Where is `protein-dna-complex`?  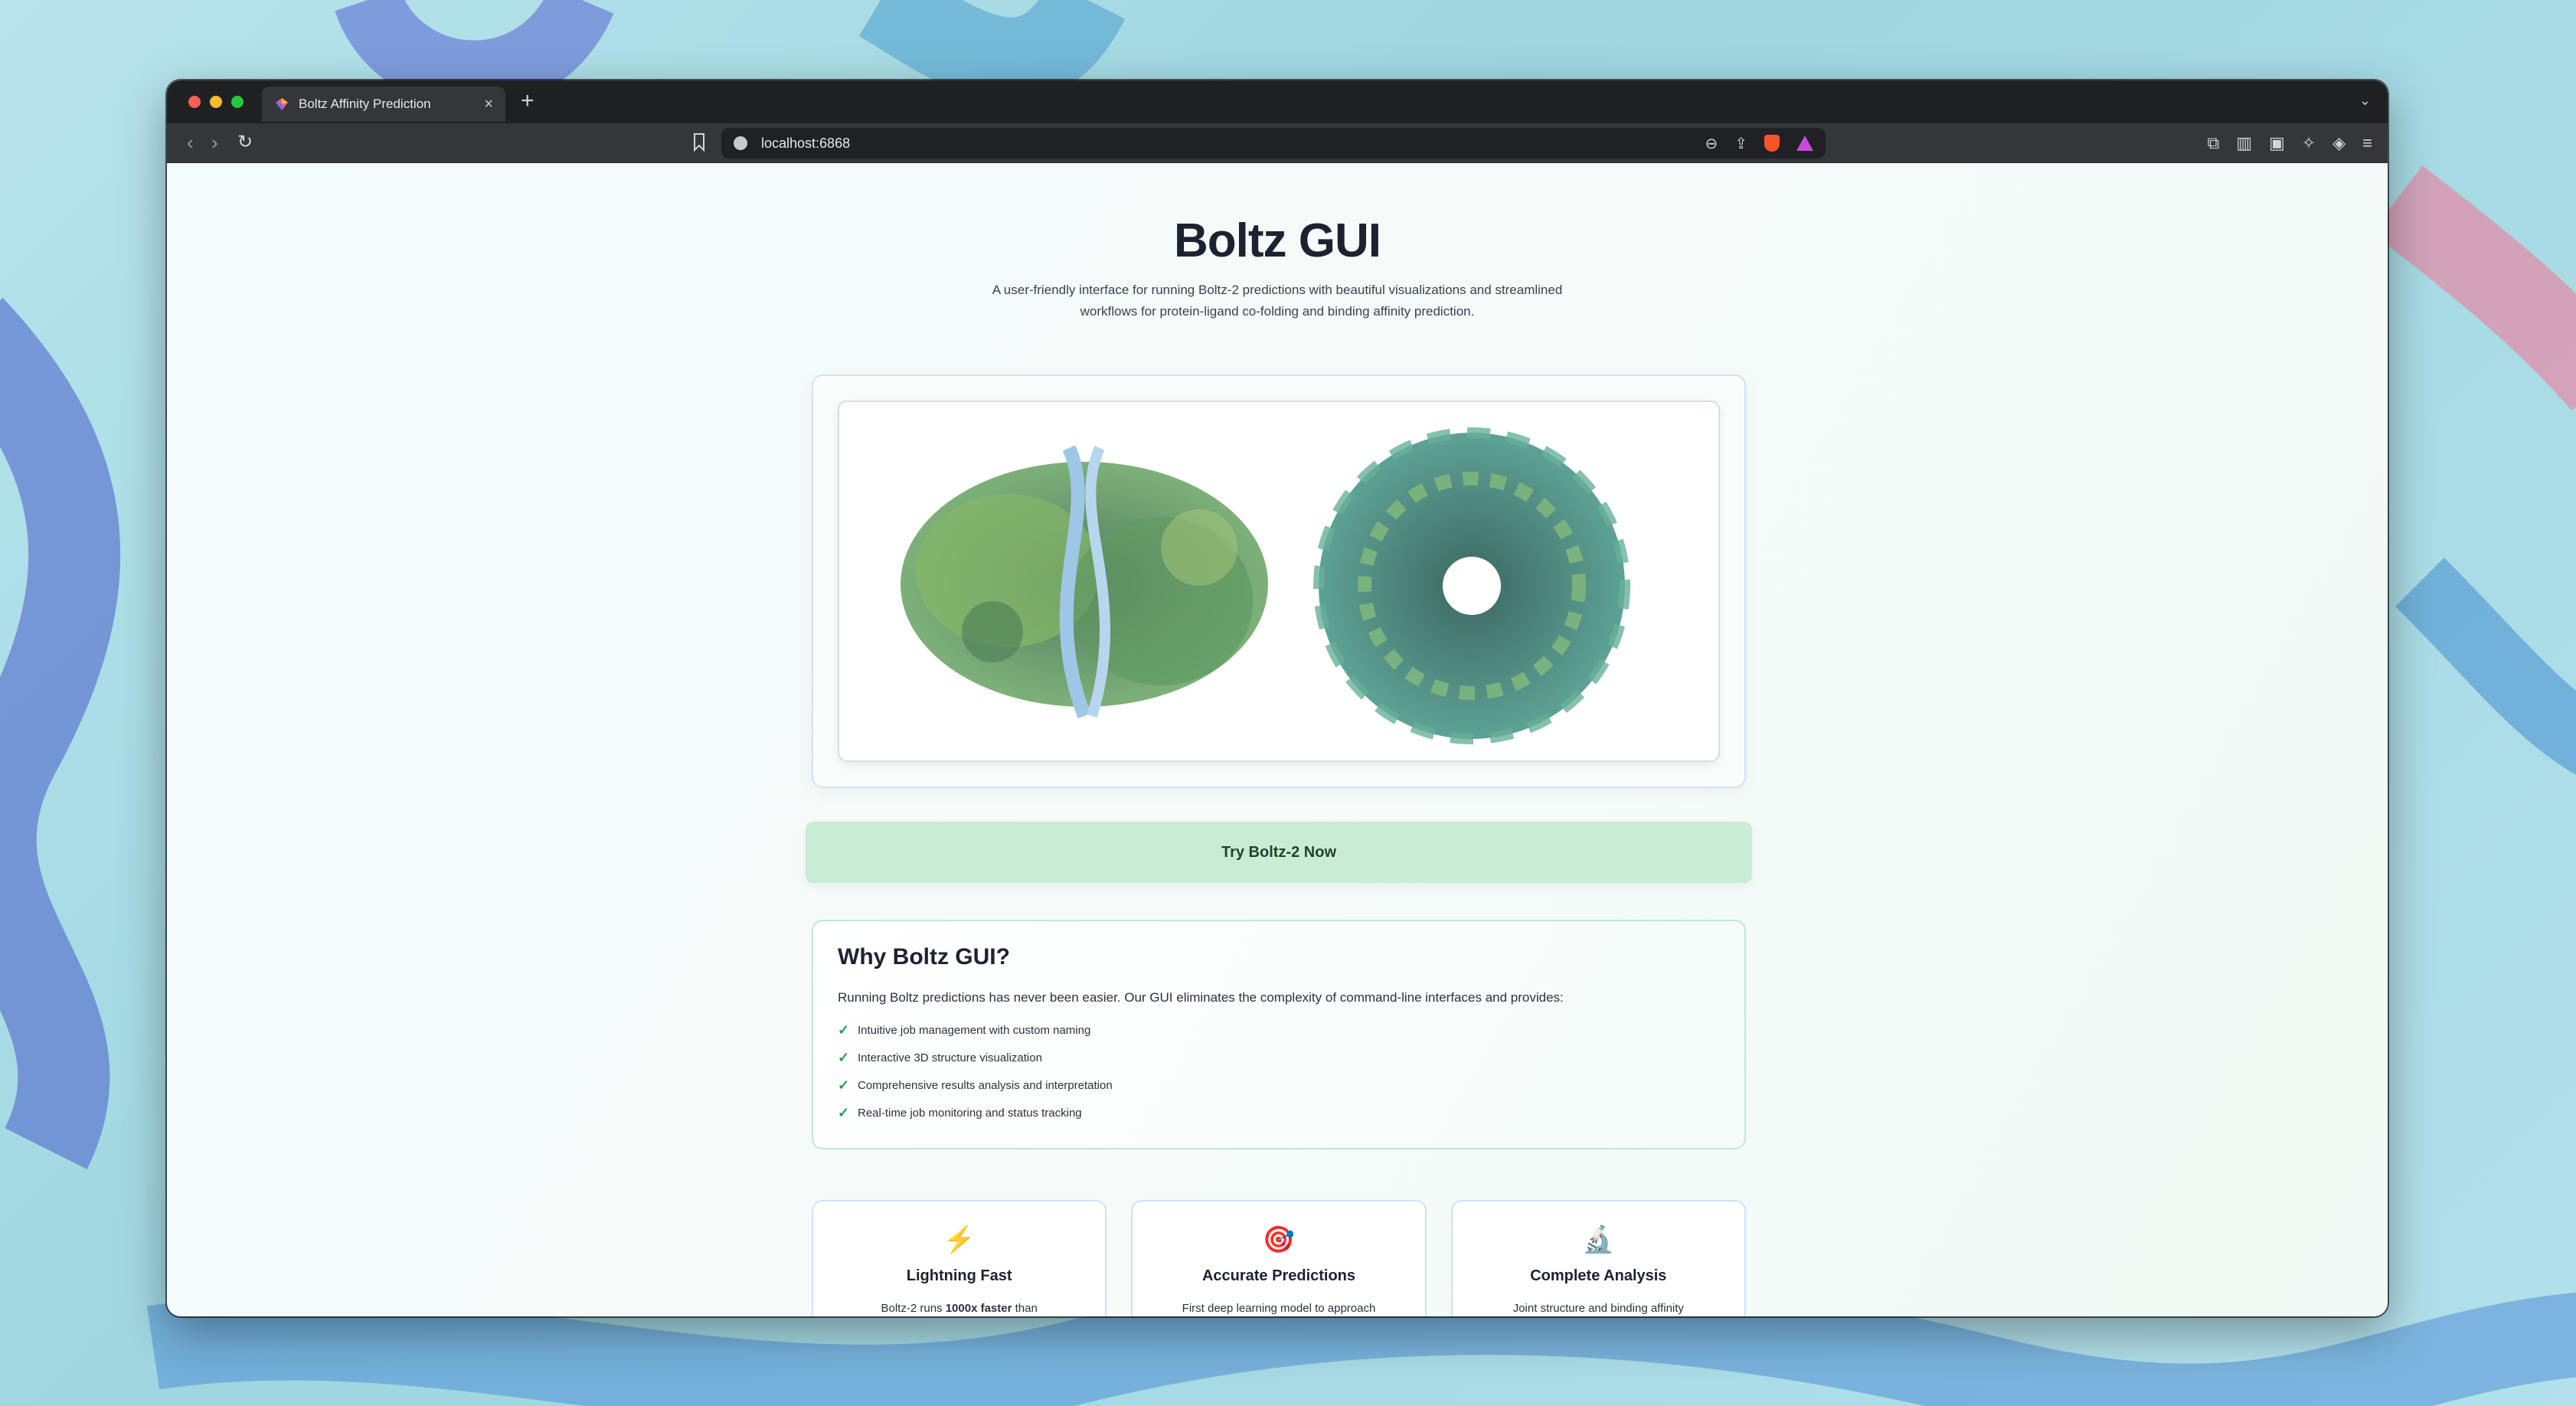
protein-dna-complex is located at coordinates (1084, 582).